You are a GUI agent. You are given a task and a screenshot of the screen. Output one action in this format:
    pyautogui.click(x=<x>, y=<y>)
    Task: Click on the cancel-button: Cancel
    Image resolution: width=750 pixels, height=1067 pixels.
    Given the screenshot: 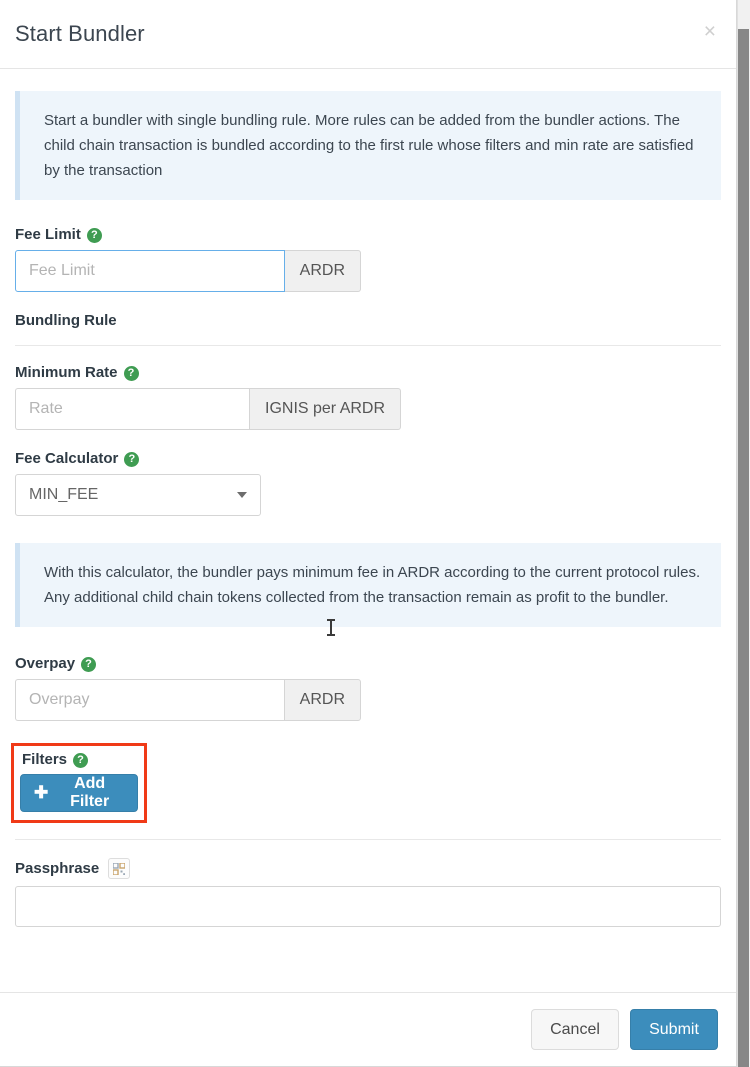 What is the action you would take?
    pyautogui.click(x=575, y=1029)
    